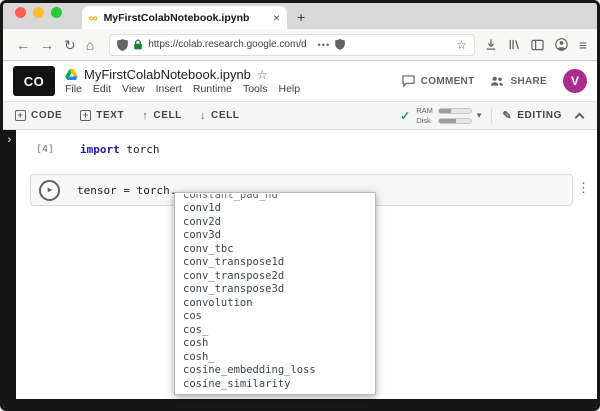 The height and width of the screenshot is (411, 600). Describe the element at coordinates (45, 149) in the screenshot. I see `execution-count: [4]` at that location.